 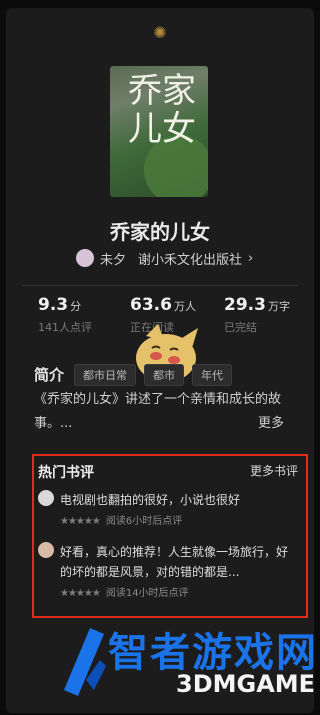 I want to click on tag: 都市, so click(x=164, y=375).